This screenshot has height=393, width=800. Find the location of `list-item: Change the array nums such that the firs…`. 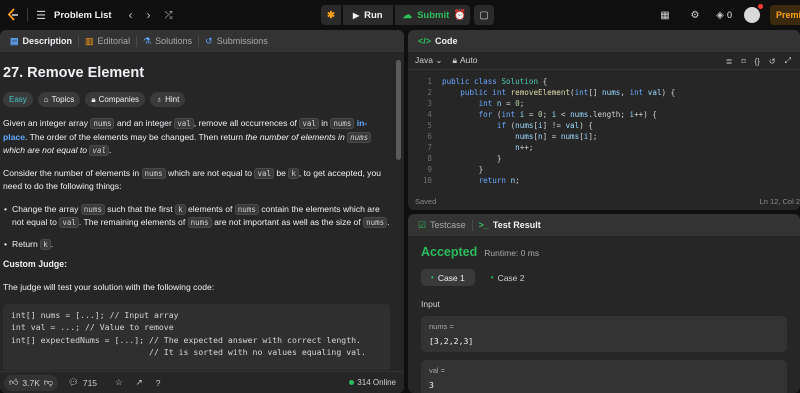

list-item: Change the array nums such that the firs… is located at coordinates (197, 216).